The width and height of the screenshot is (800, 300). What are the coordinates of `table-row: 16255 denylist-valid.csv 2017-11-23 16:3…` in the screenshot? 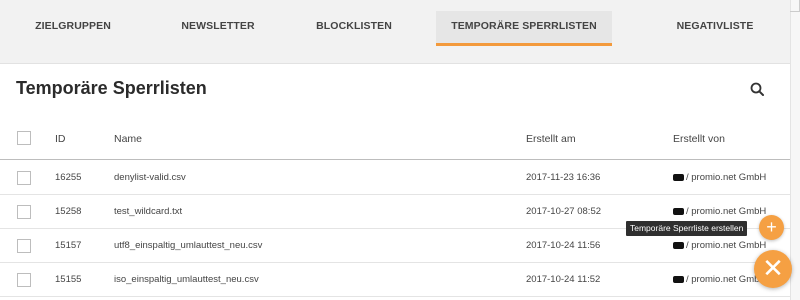 It's located at (395, 178).